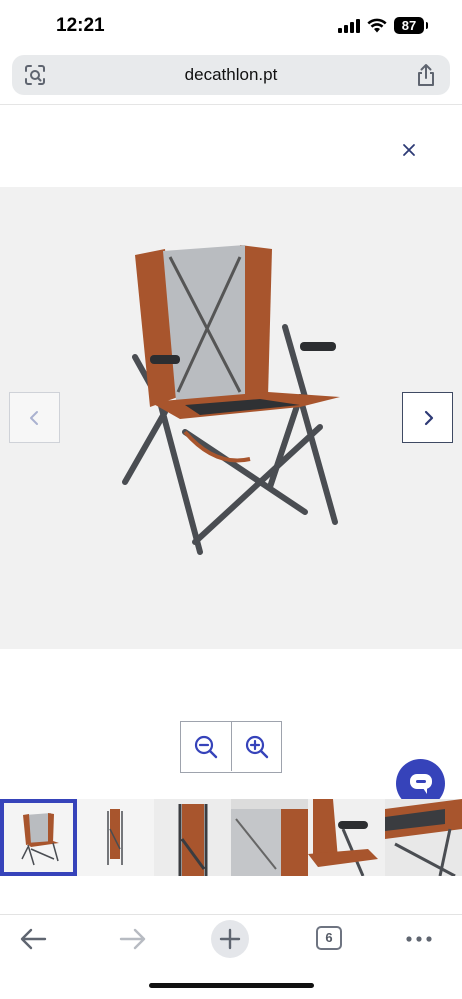 The image size is (462, 999). I want to click on more-button, so click(419, 939).